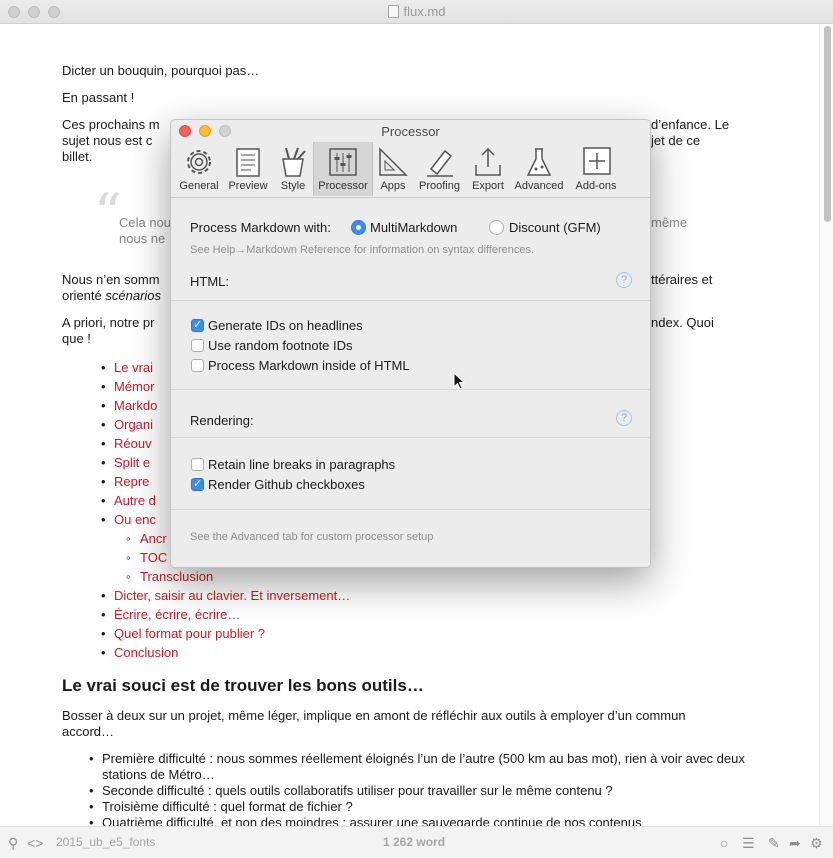  I want to click on outline-list-icon: ☰, so click(748, 843).